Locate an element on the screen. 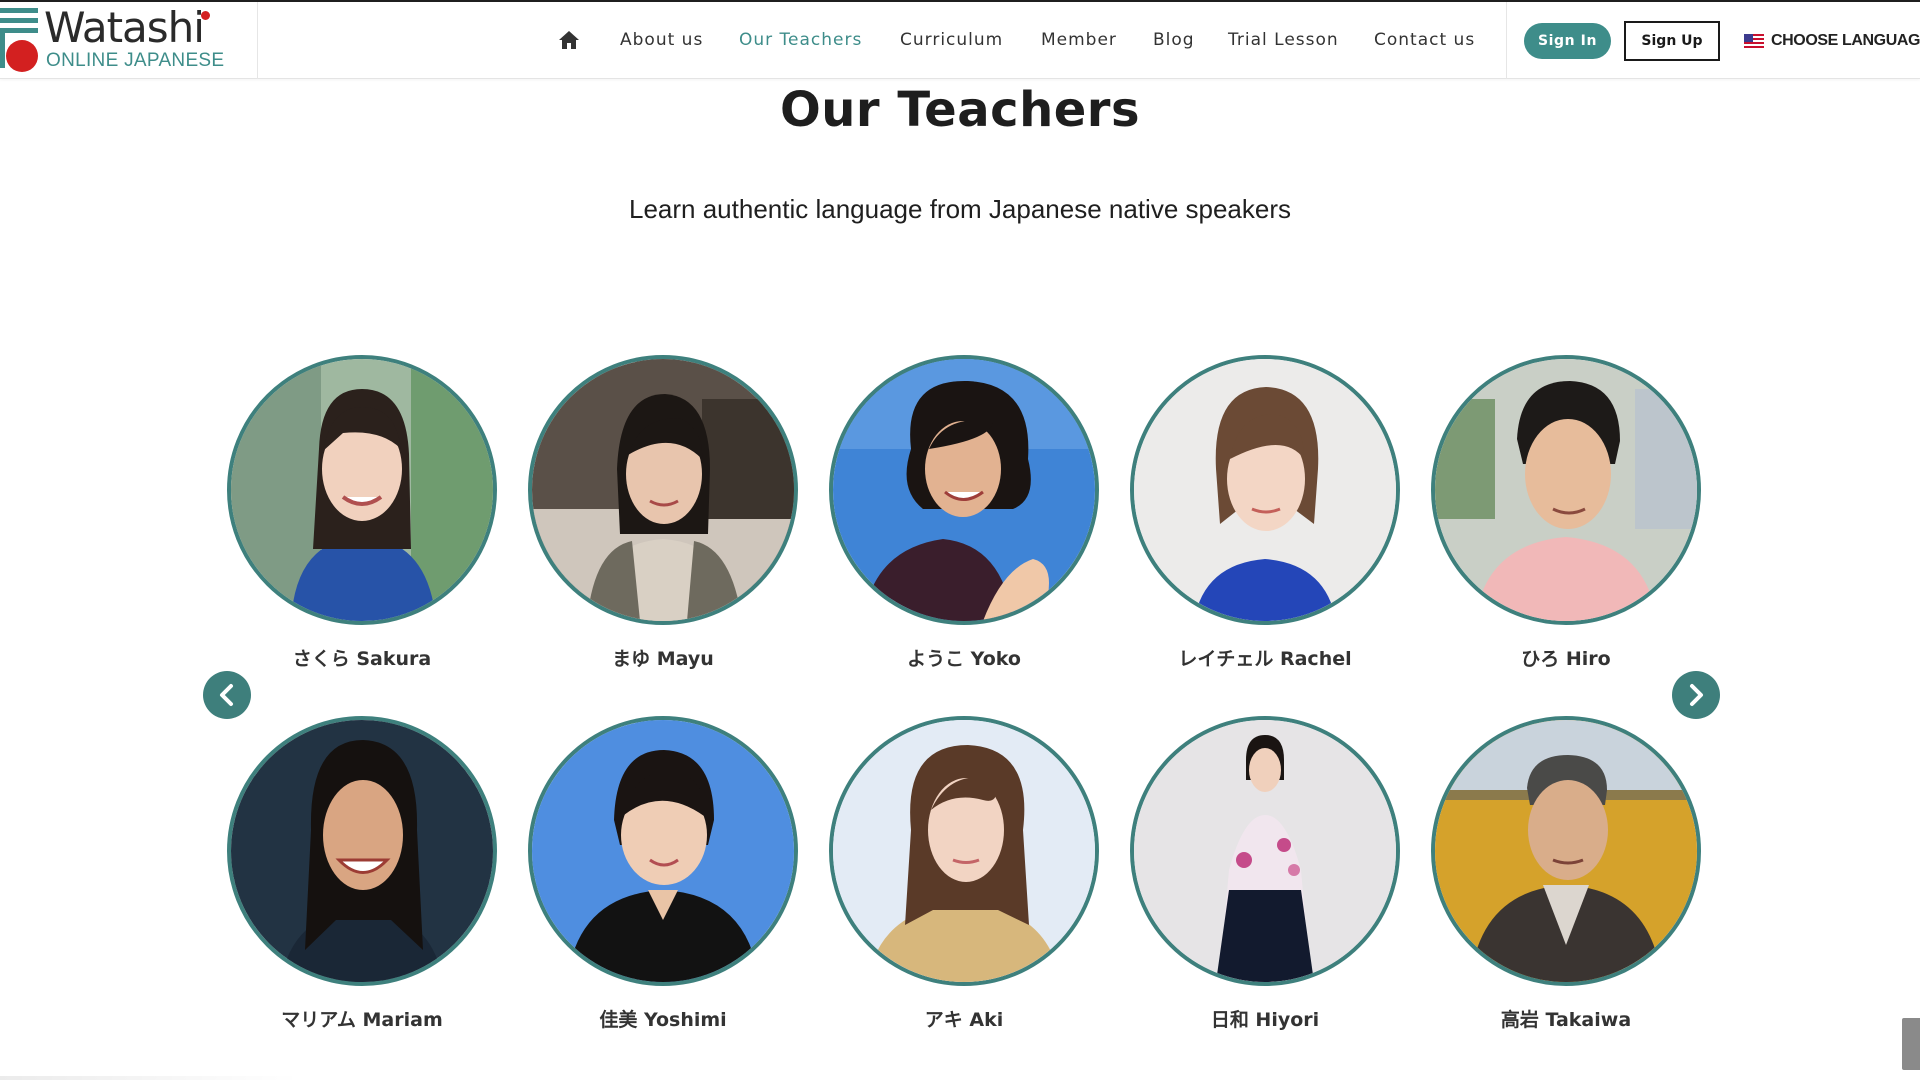 The width and height of the screenshot is (1920, 1080). teacher-card: さくら Sakura is located at coordinates (362, 520).